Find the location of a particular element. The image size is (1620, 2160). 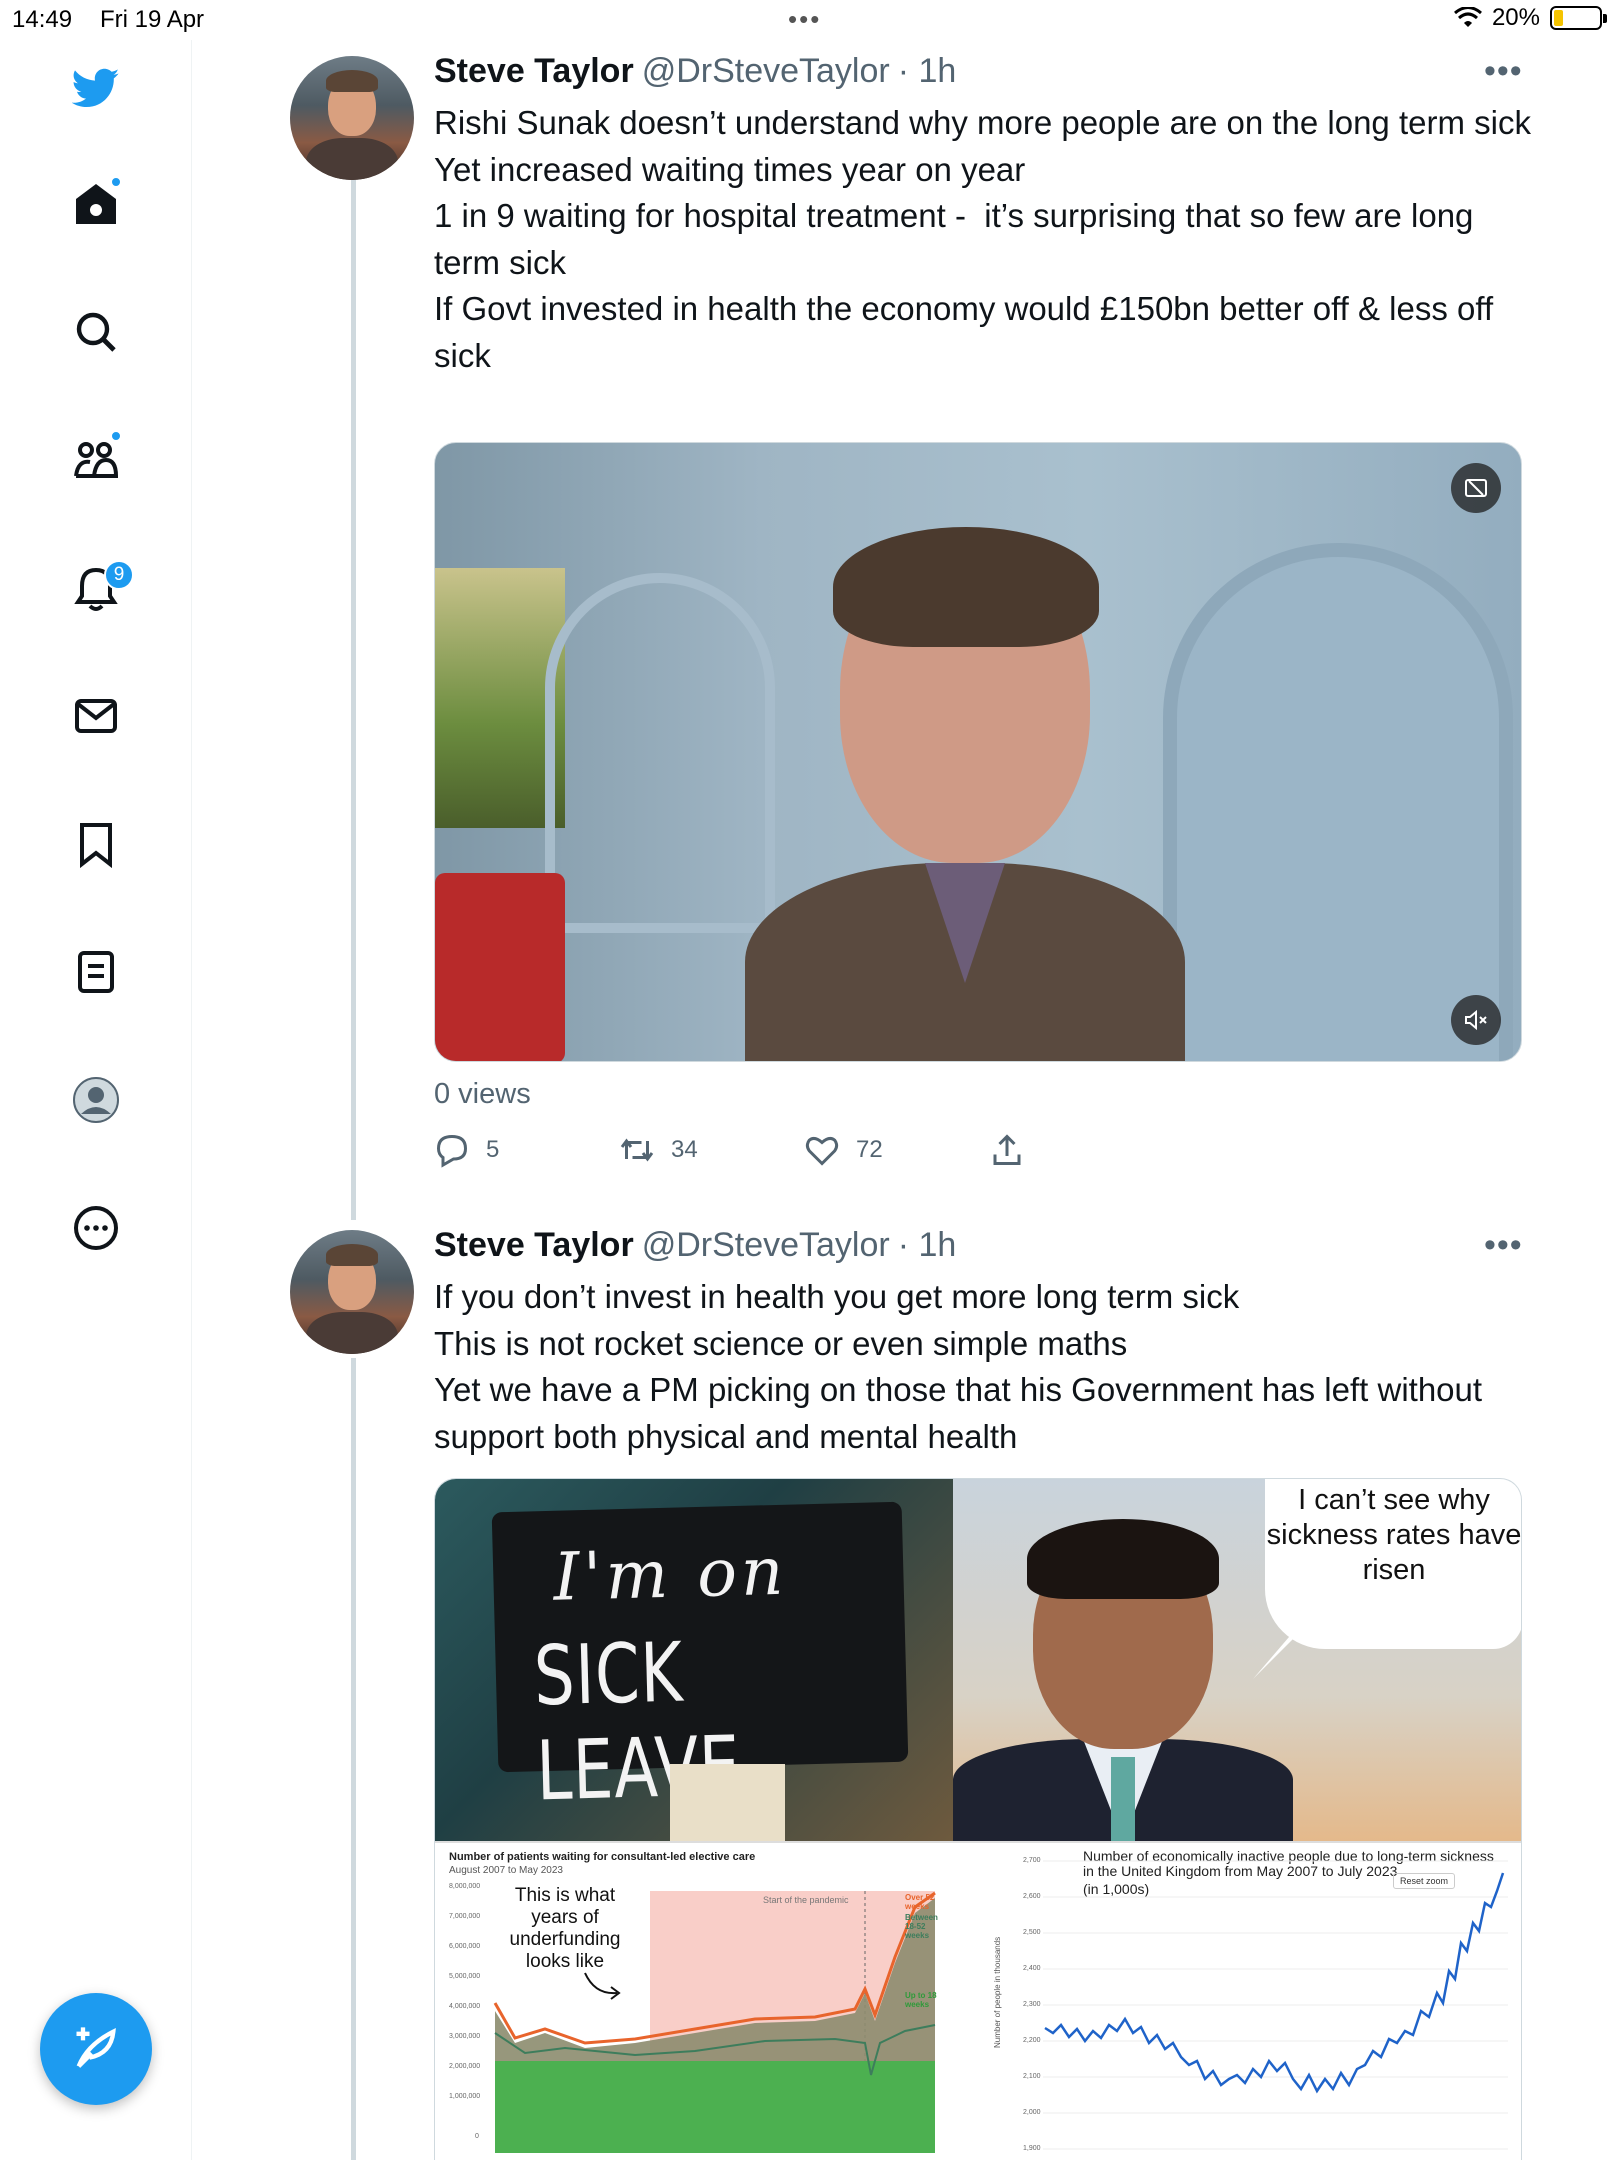

axis-tick: 6,000,000 is located at coordinates (465, 1946).